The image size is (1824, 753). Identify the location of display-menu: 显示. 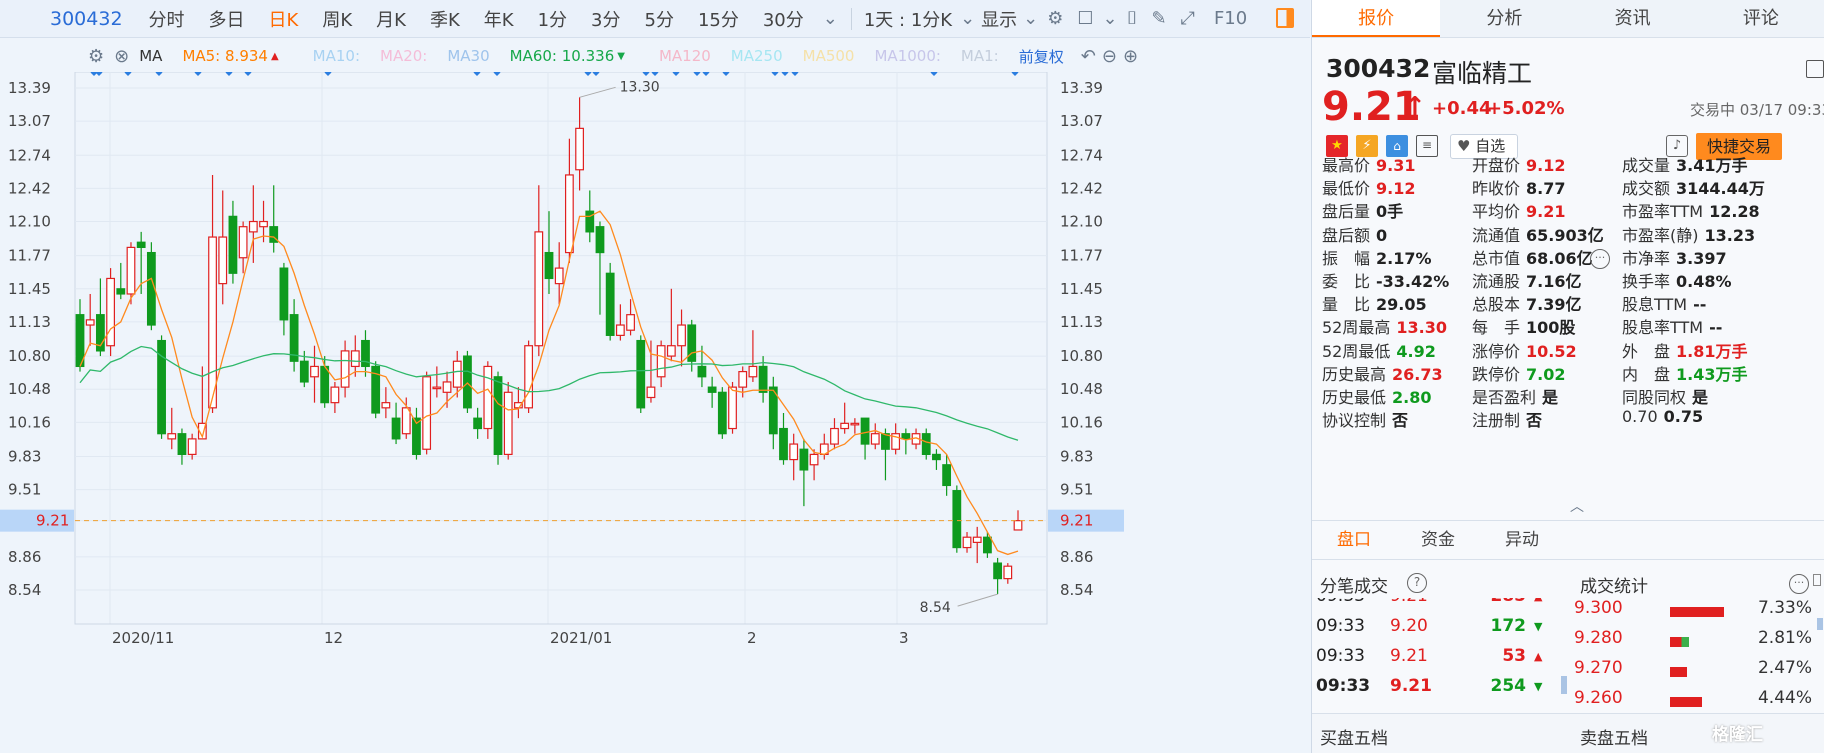
(999, 19).